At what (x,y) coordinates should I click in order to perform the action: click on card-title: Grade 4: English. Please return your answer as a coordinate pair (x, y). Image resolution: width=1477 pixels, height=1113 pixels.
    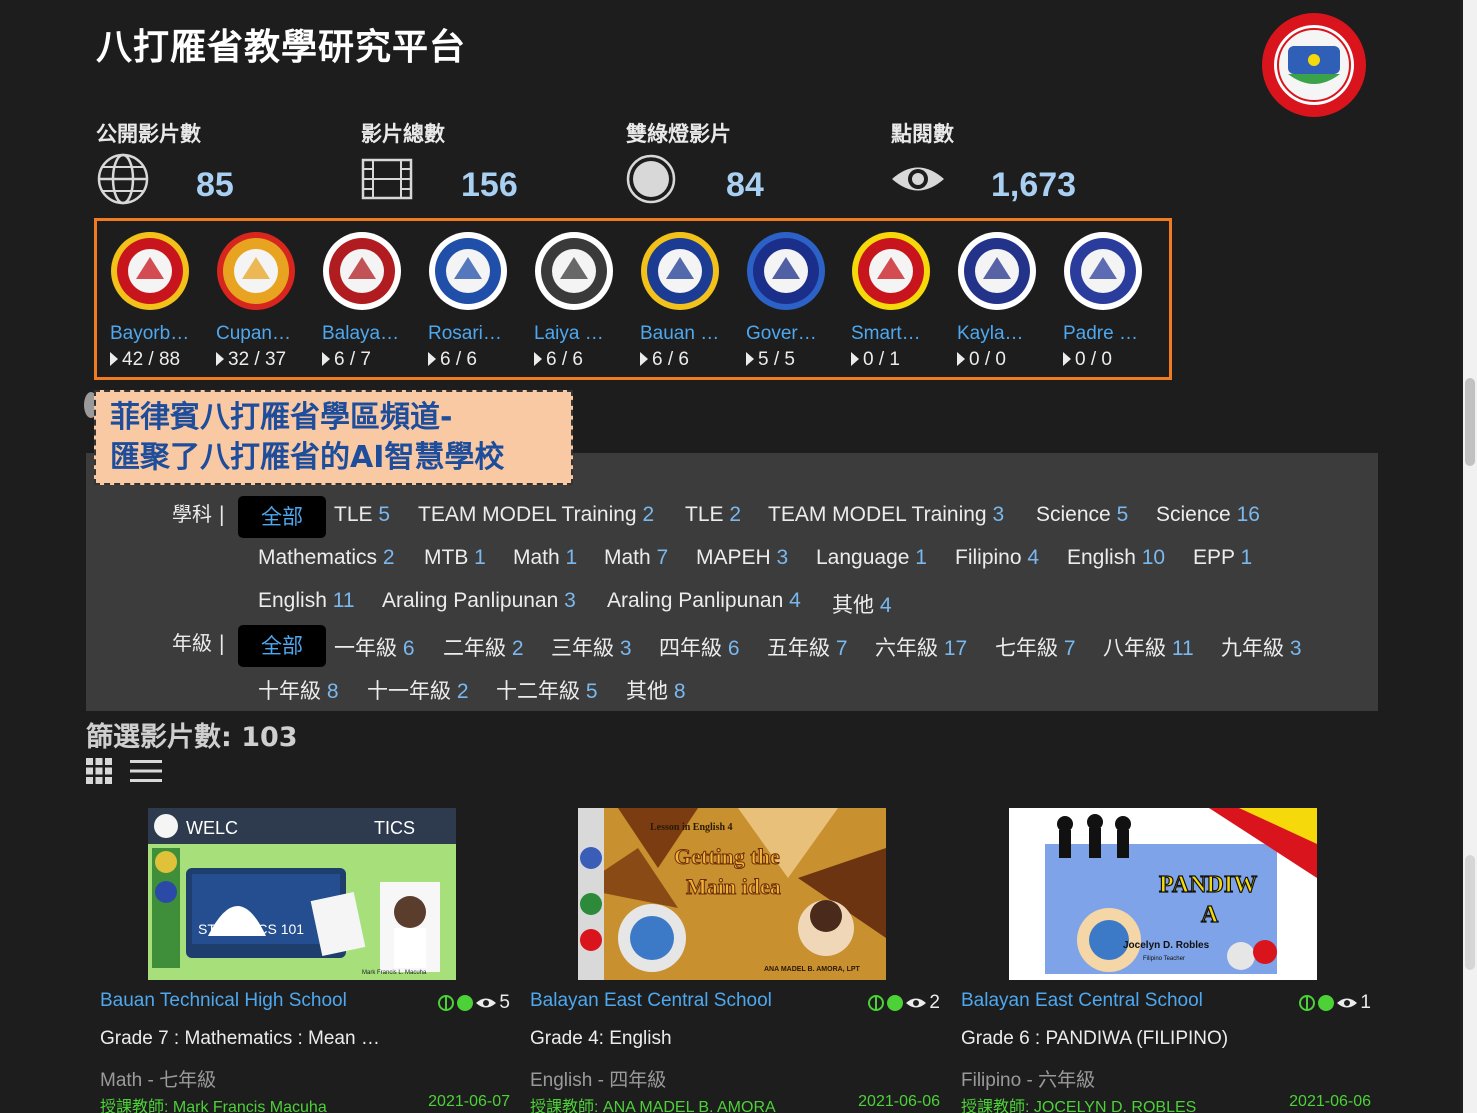
    Looking at the image, I should click on (675, 1039).